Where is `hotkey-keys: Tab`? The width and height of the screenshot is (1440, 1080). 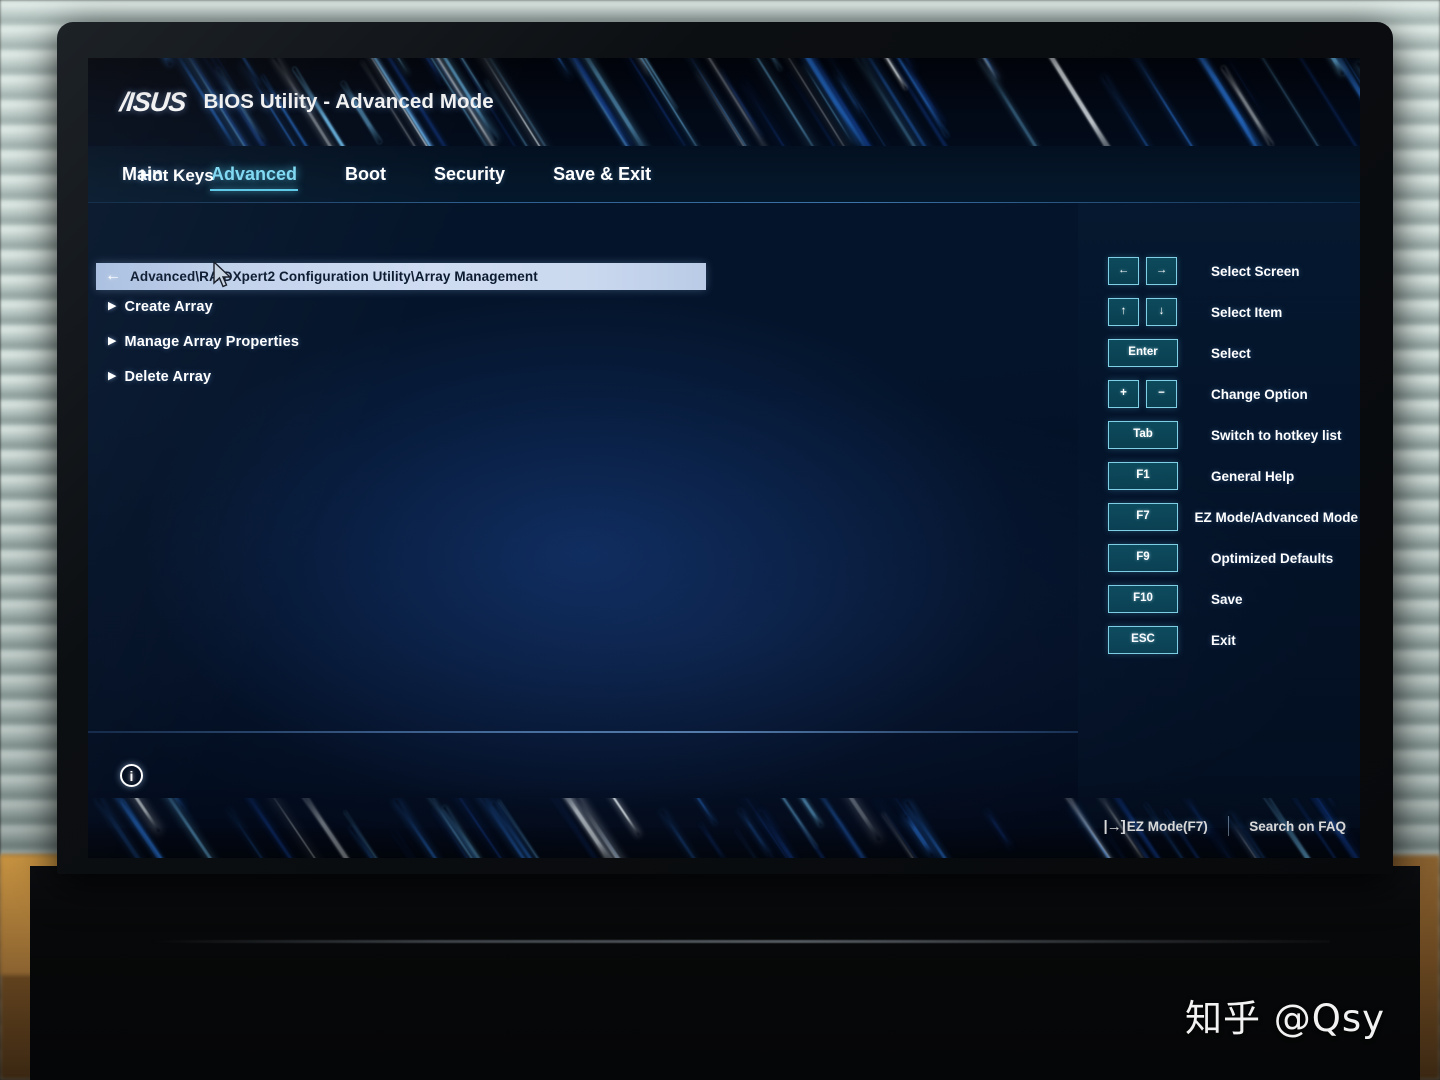 hotkey-keys: Tab is located at coordinates (1153, 435).